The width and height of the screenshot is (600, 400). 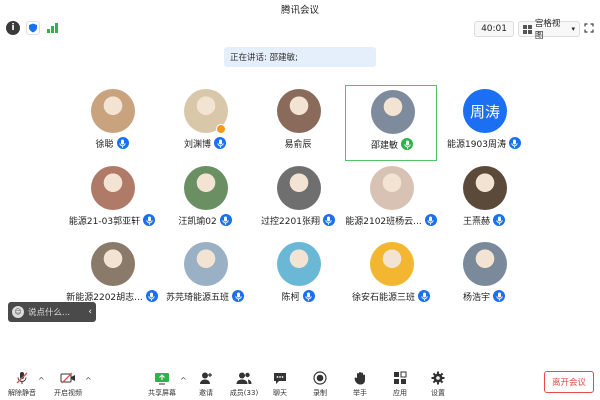 What do you see at coordinates (104, 221) in the screenshot?
I see `participant-name: 能源21-03郭亚轩` at bounding box center [104, 221].